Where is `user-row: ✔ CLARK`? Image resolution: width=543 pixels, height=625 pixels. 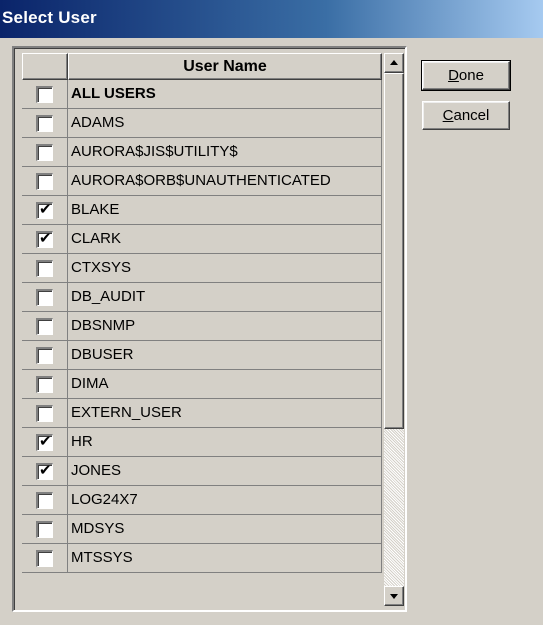 user-row: ✔ CLARK is located at coordinates (202, 239).